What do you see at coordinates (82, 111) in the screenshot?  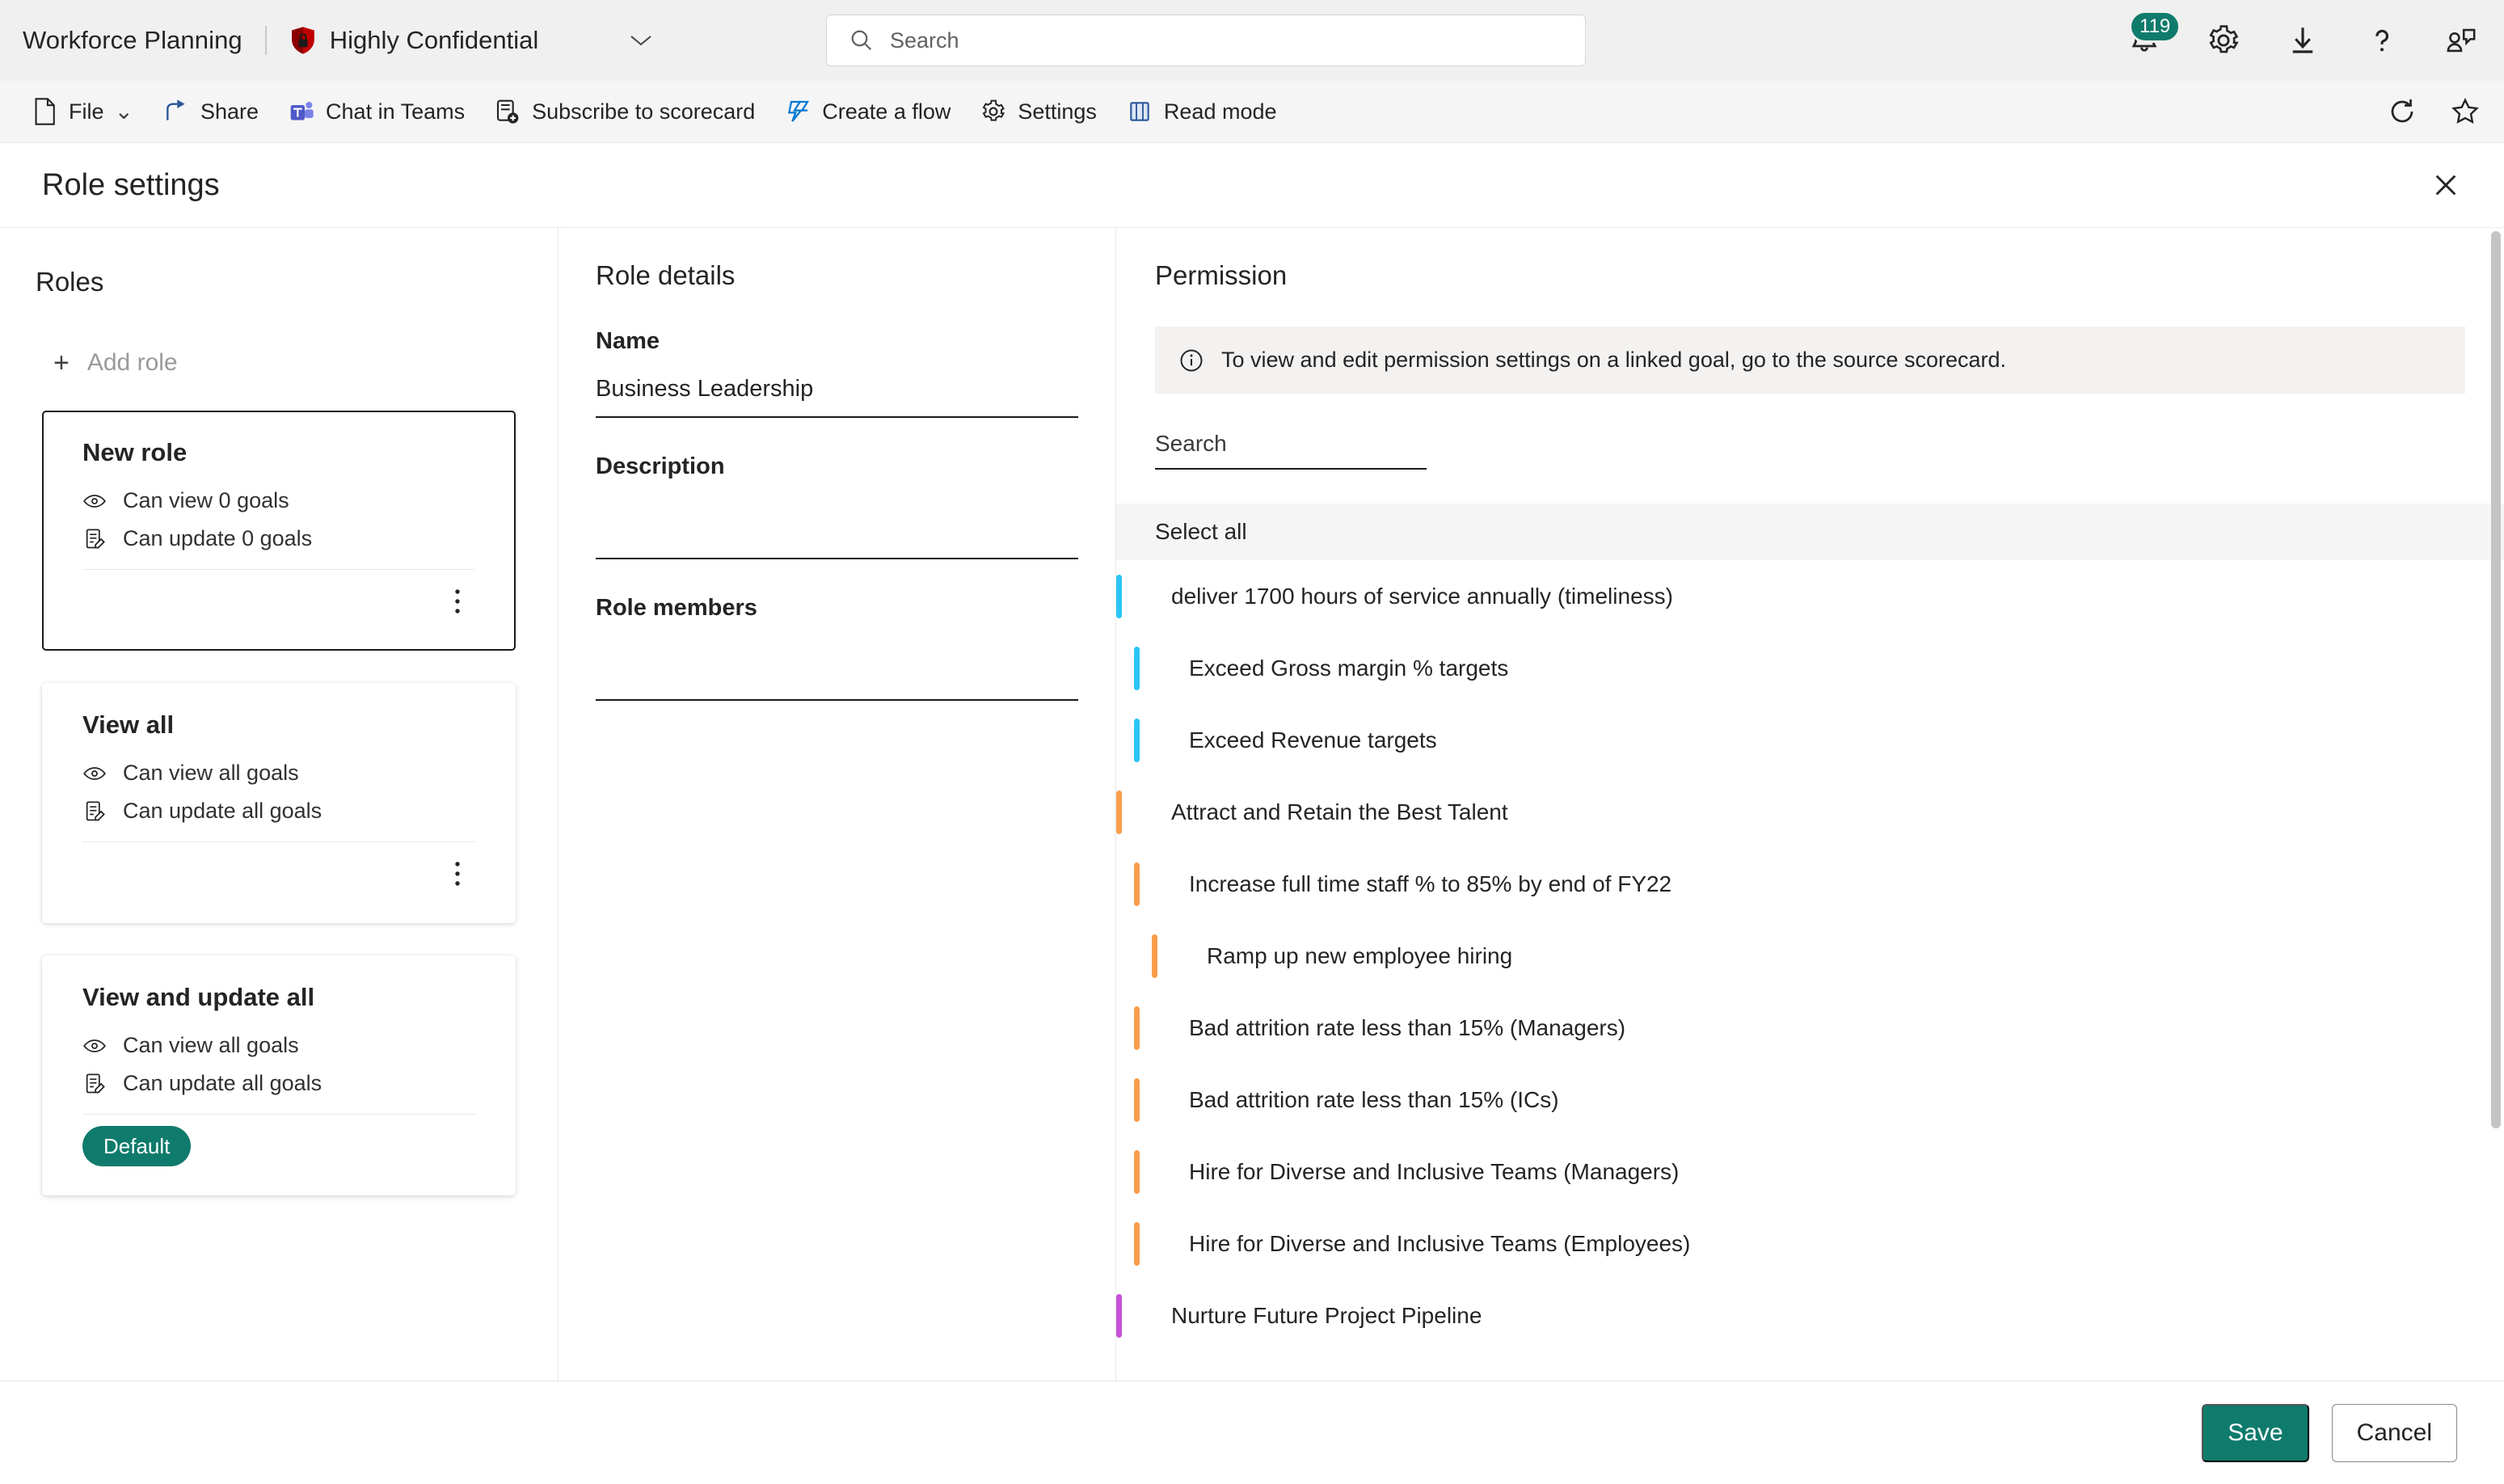 I see `ribbon-item-file: File ⌄` at bounding box center [82, 111].